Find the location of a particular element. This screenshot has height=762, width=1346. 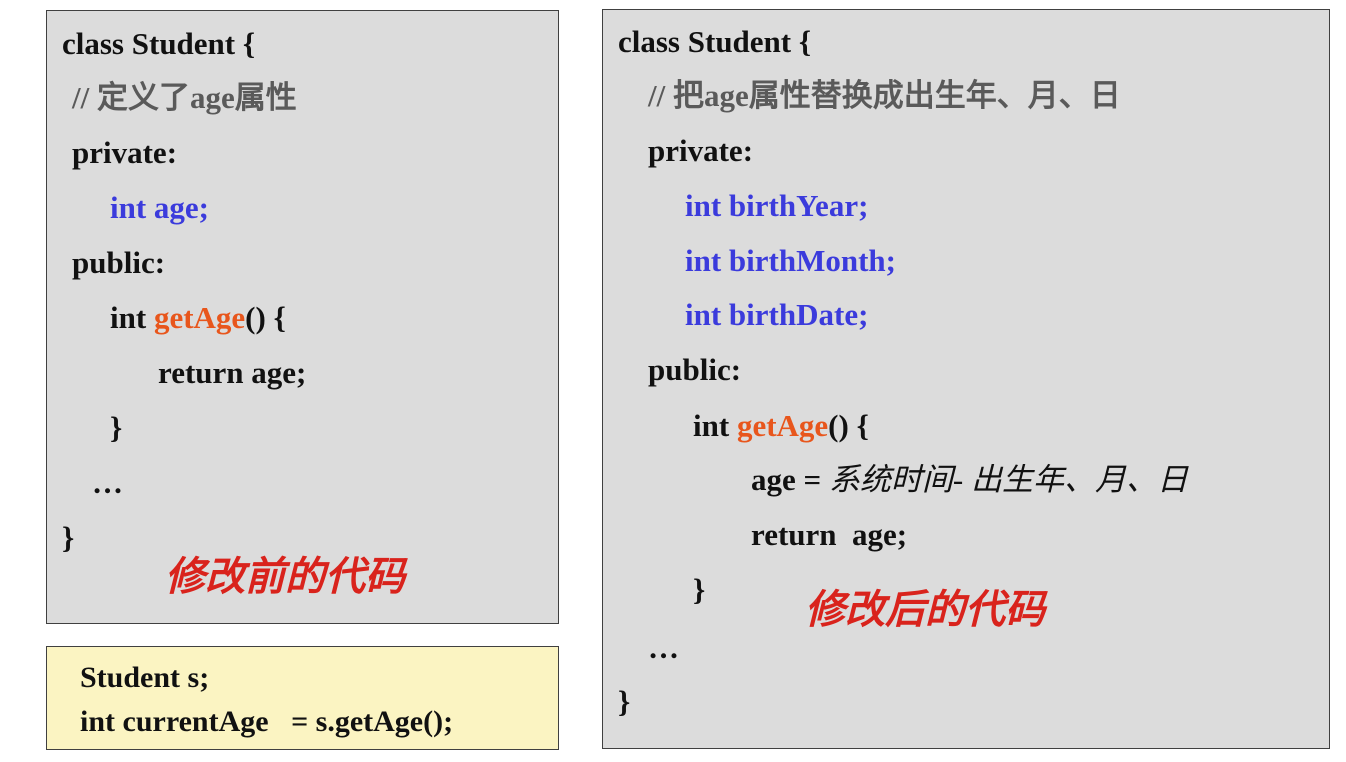

code-line-field-age: int age; is located at coordinates (160, 207).